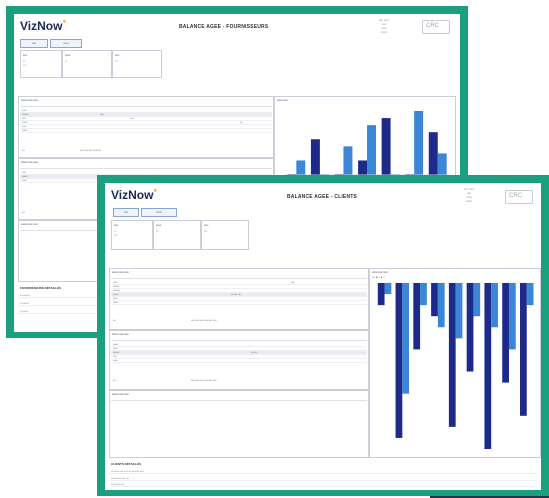  Describe the element at coordinates (126, 464) in the screenshot. I see `details-title: CLIENTS DÉTAILLÉS` at that location.